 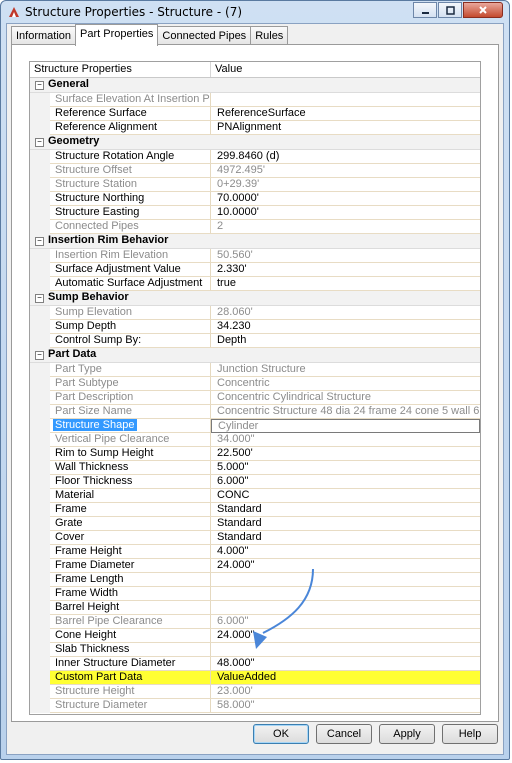 I want to click on tab-information: Information, so click(x=44, y=36).